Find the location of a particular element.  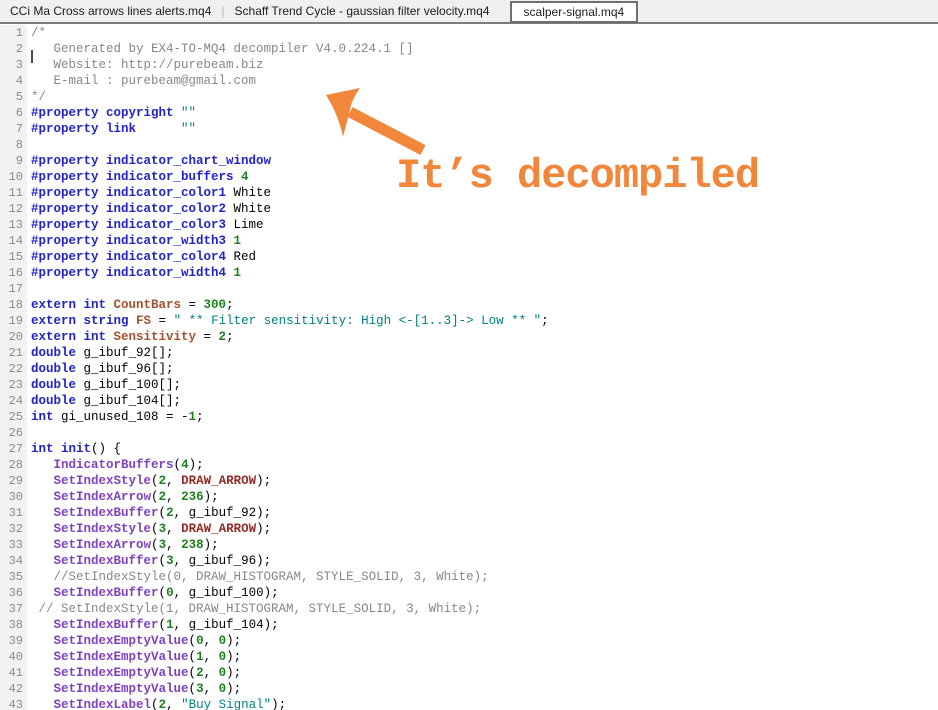

code-line: 20 extern int Sensitivity = 2; is located at coordinates (469, 337).